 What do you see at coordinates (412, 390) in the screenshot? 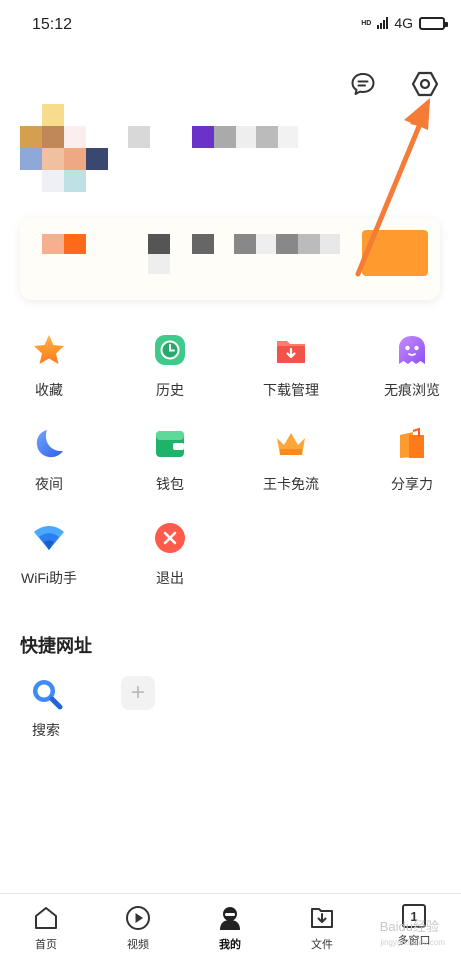
I see `menu-item-label: 无痕浏览` at bounding box center [412, 390].